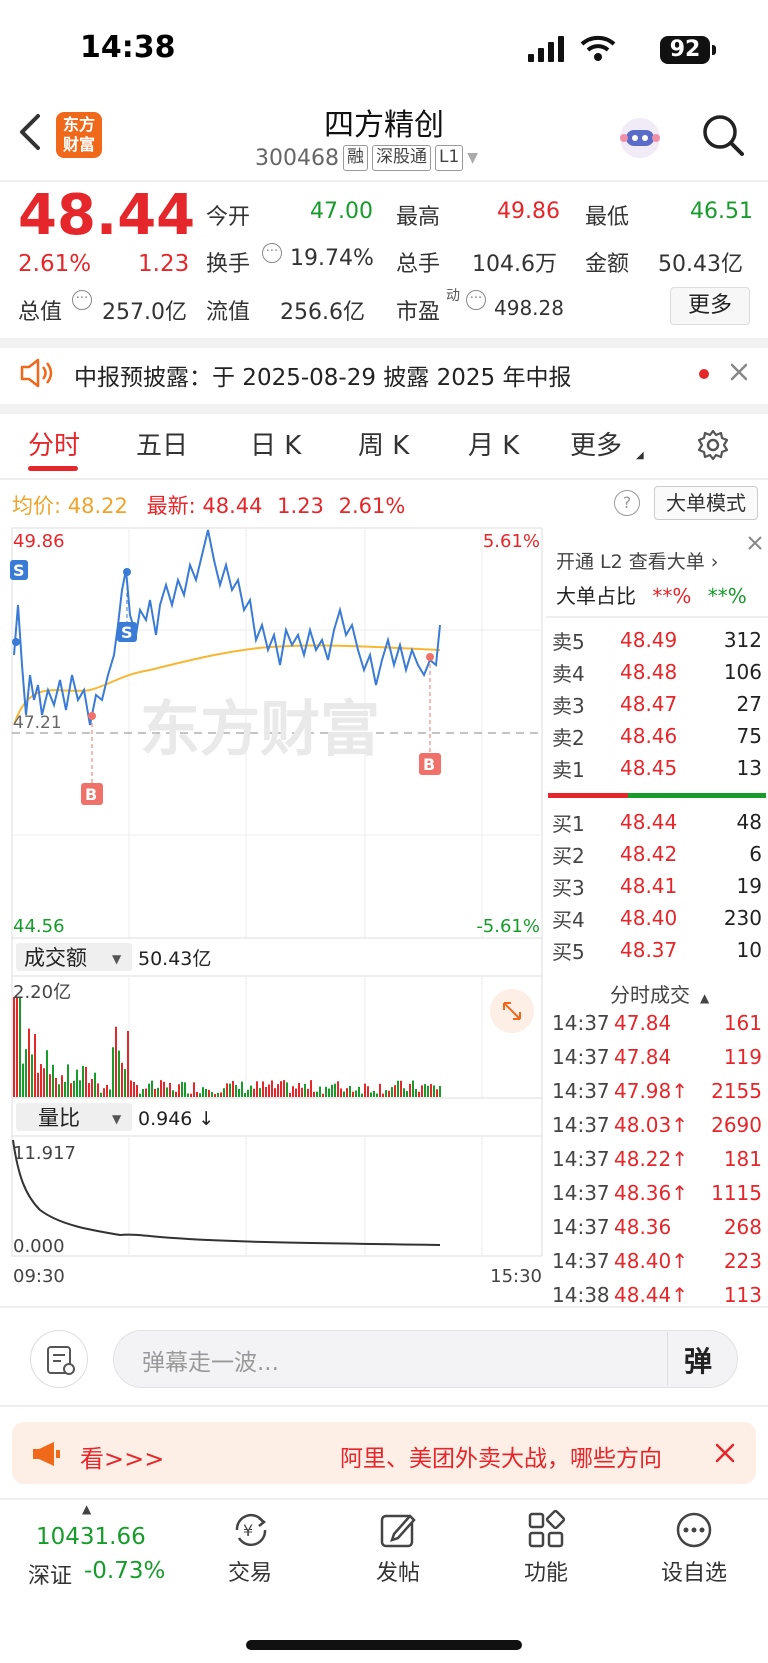 The image size is (768, 1663). I want to click on l2-title: 开通 L2 查看大单 ›, so click(637, 560).